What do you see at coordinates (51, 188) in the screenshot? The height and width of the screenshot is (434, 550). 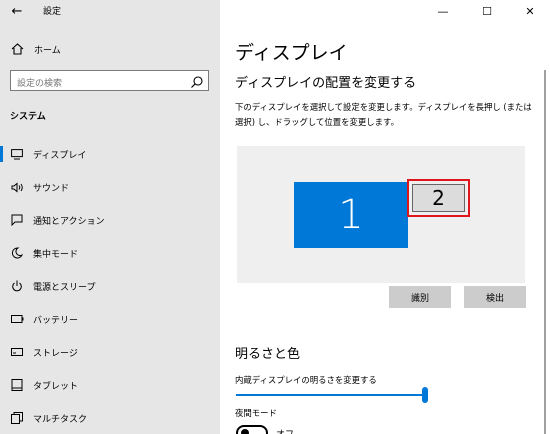 I see `sidebar-item-label: サウンド` at bounding box center [51, 188].